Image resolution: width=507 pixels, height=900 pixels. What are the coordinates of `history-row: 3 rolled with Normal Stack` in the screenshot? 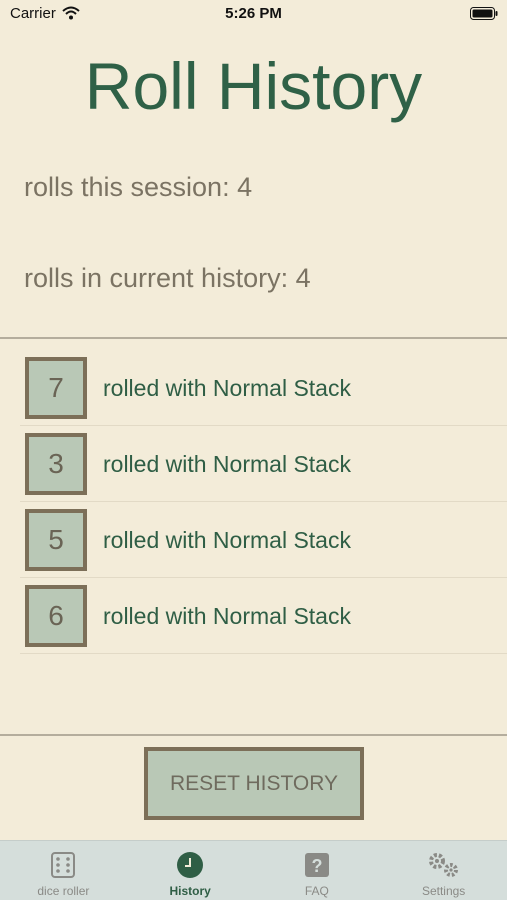 It's located at (263, 464).